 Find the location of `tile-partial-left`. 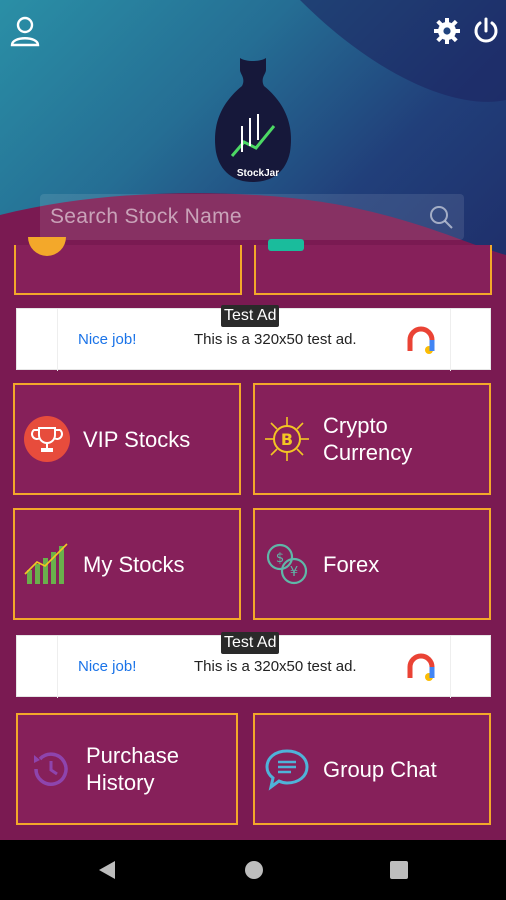

tile-partial-left is located at coordinates (128, 266).